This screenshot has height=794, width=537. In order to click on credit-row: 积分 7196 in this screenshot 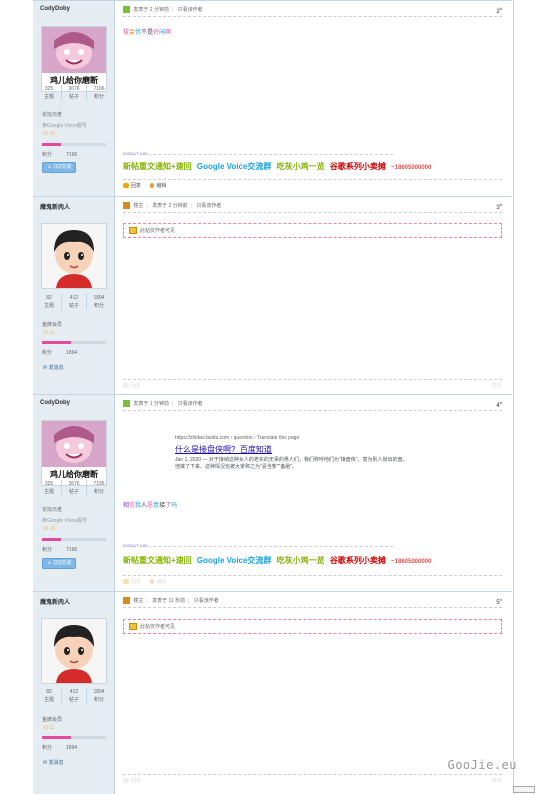, I will do `click(60, 550)`.